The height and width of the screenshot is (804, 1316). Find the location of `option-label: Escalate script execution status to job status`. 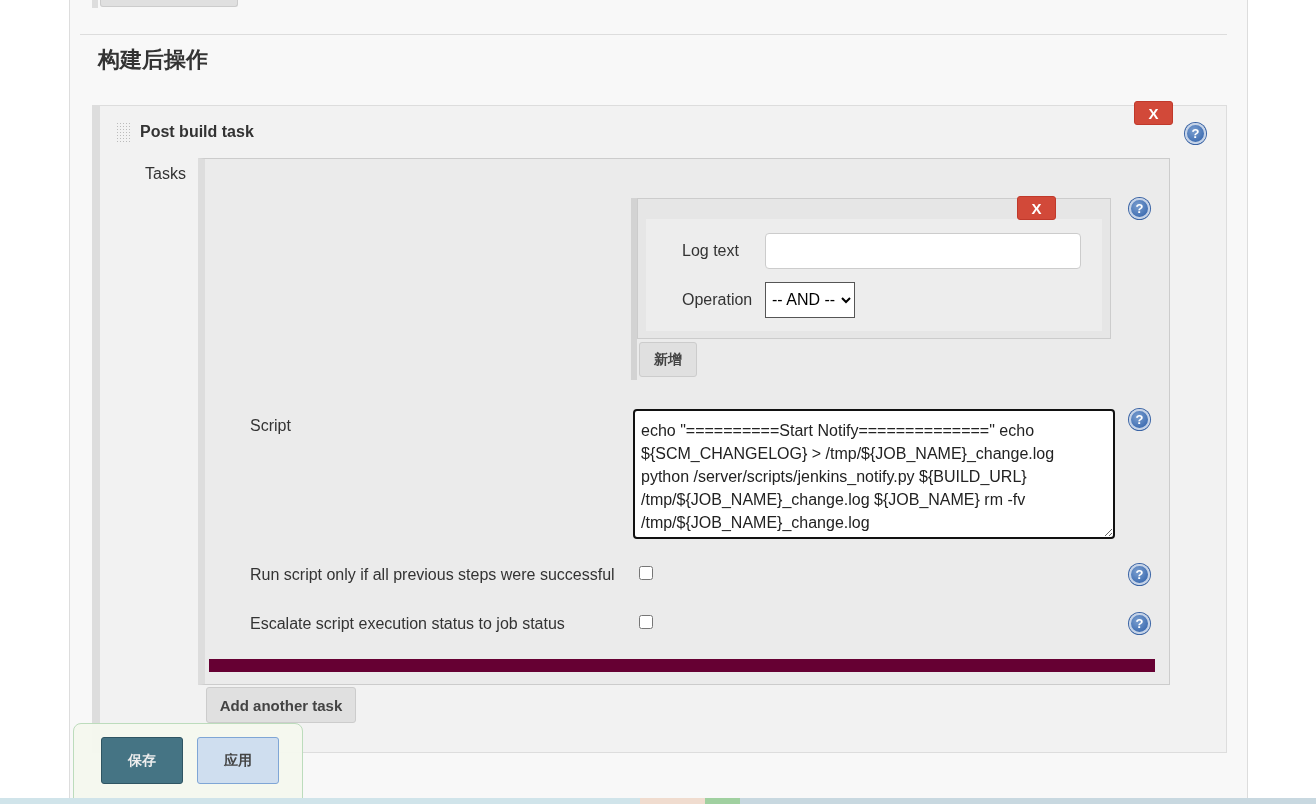

option-label: Escalate script execution status to job status is located at coordinates (407, 623).